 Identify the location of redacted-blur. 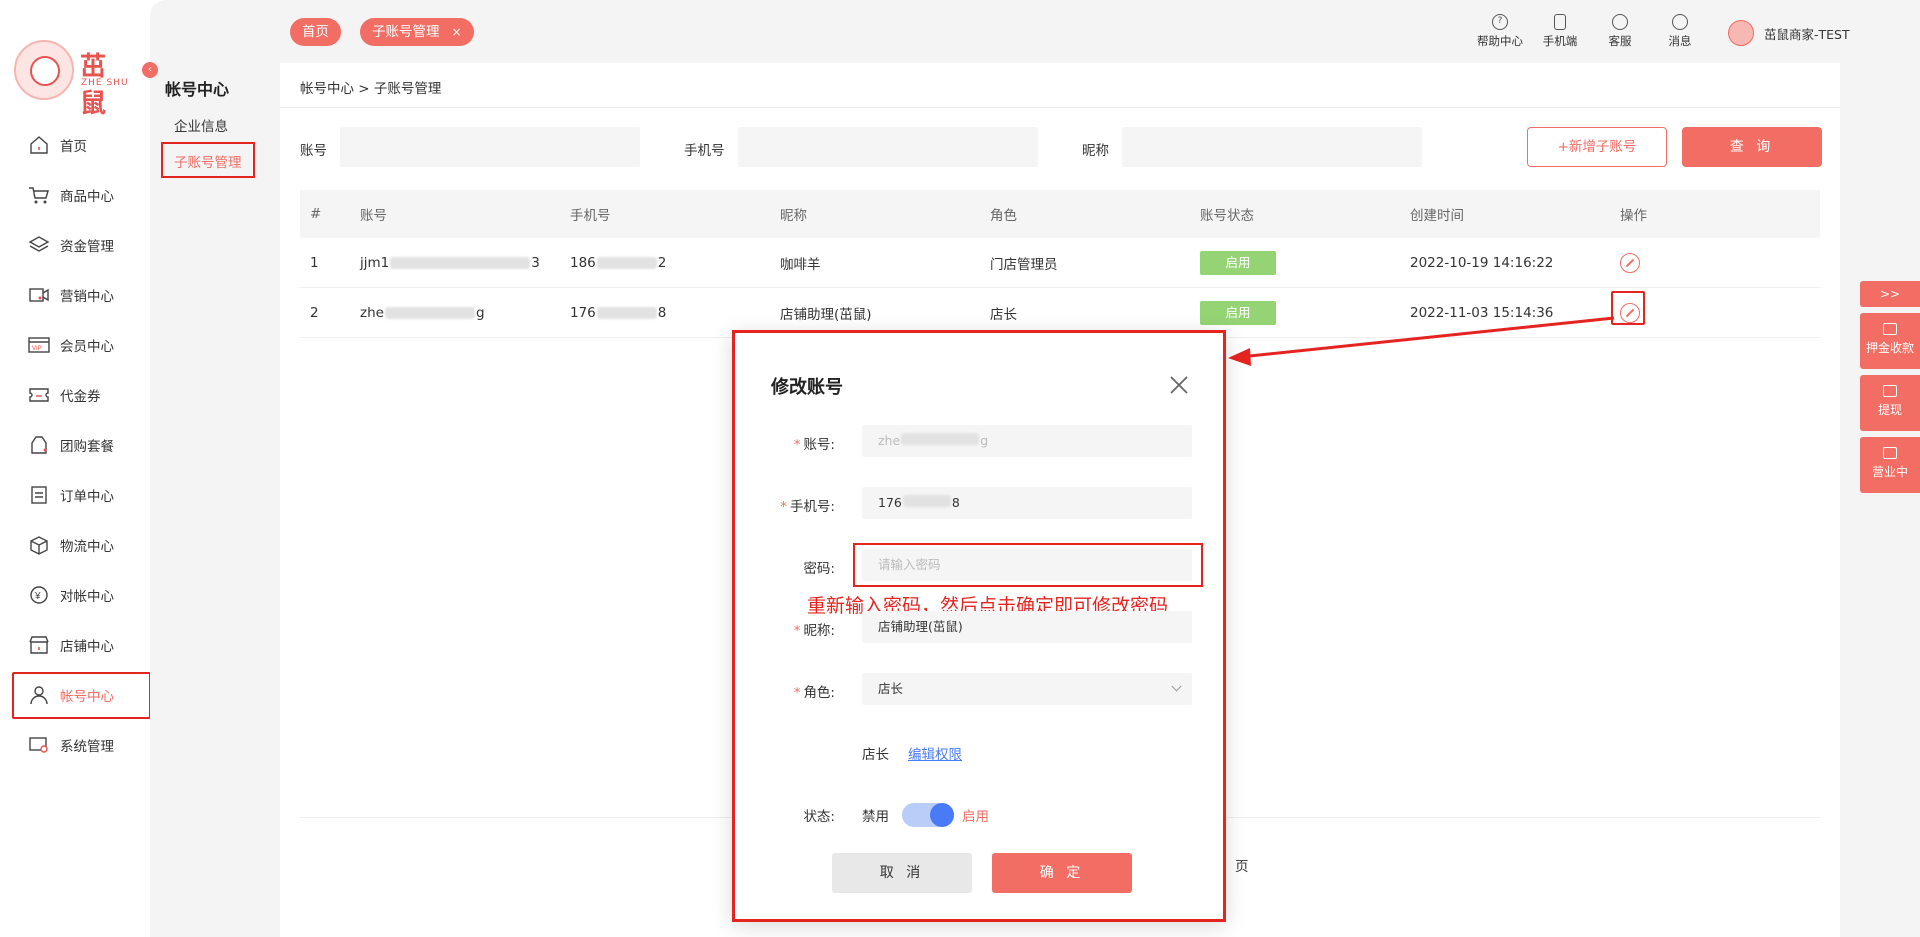
(926, 501).